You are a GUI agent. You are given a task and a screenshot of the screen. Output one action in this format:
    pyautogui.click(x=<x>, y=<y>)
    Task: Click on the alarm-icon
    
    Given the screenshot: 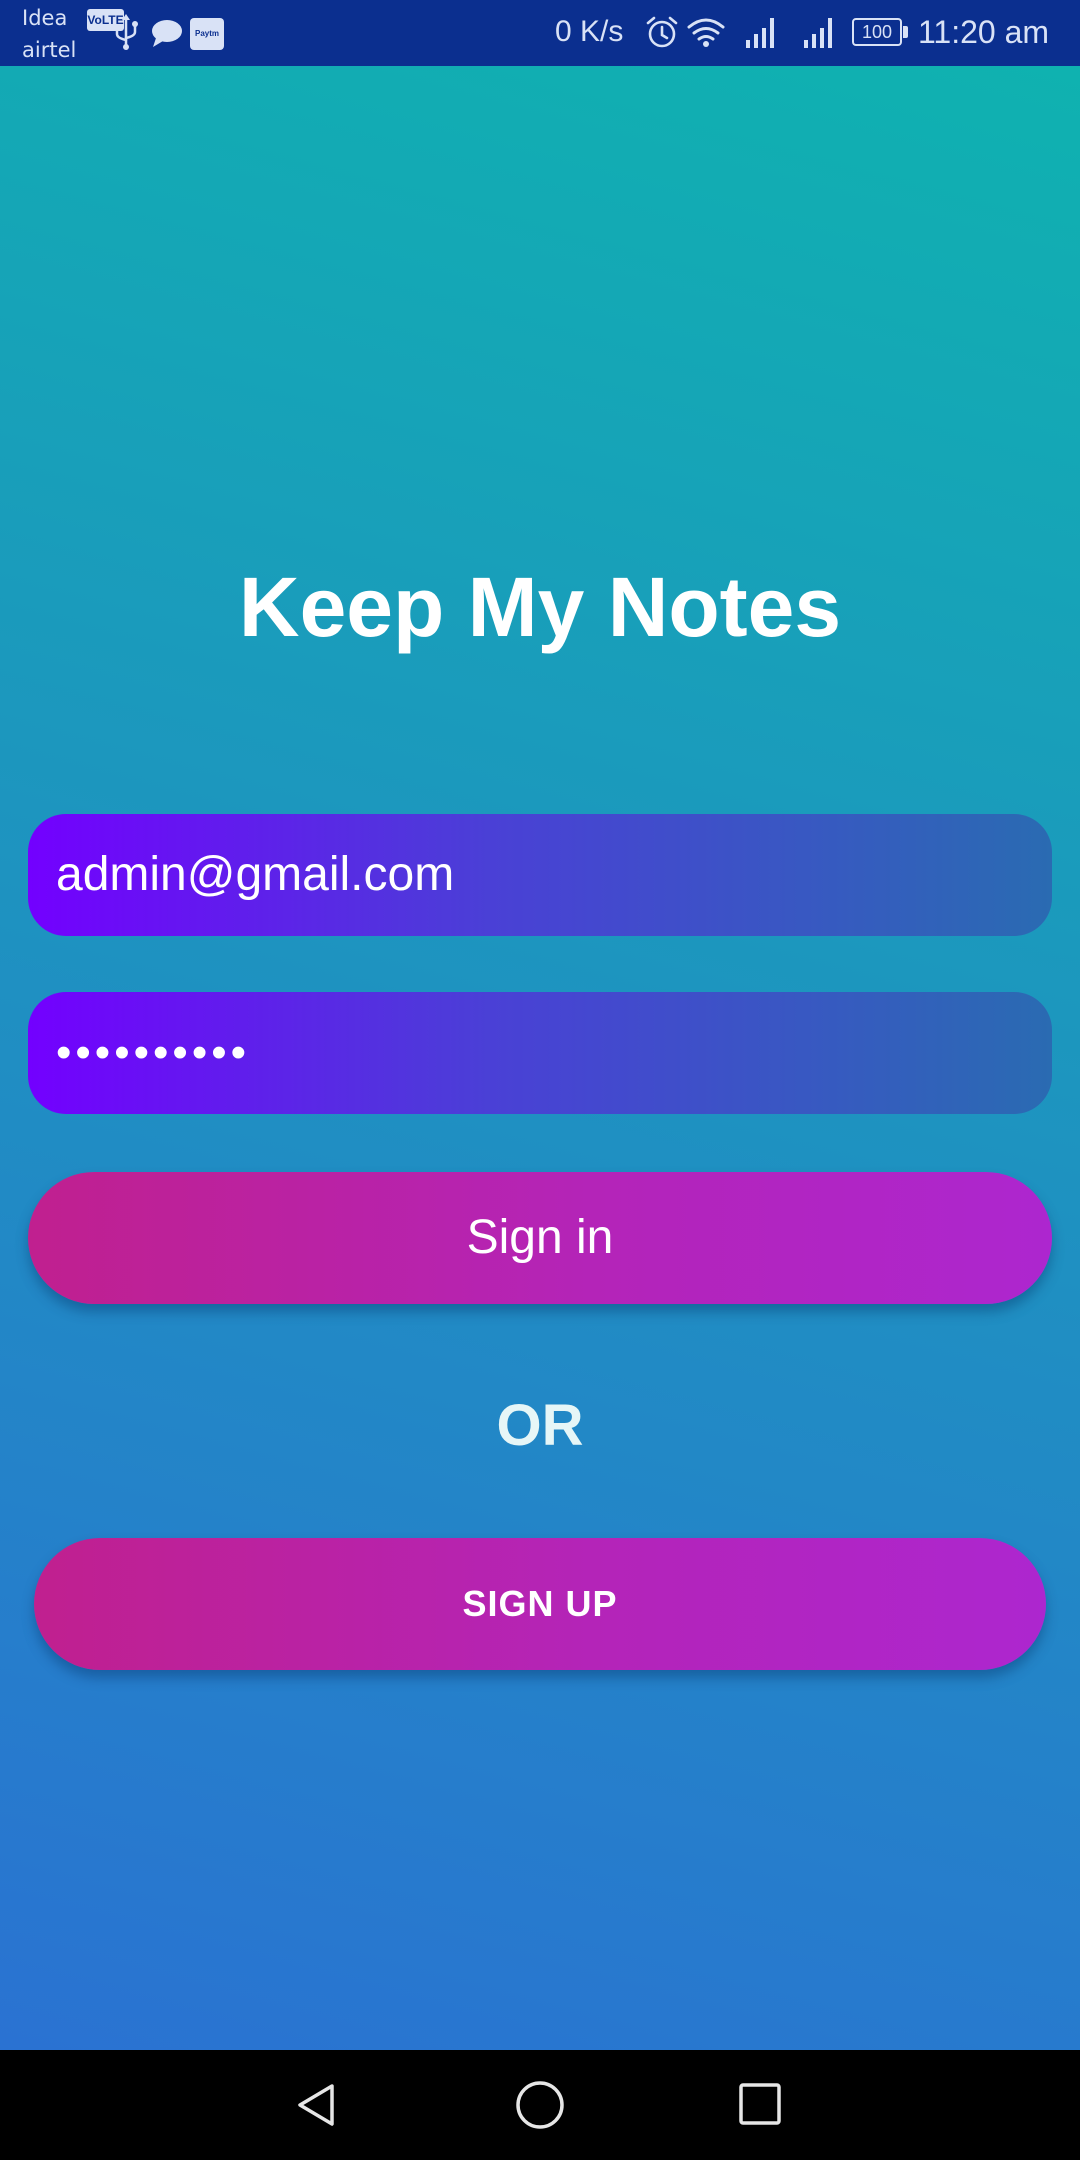 What is the action you would take?
    pyautogui.click(x=662, y=32)
    